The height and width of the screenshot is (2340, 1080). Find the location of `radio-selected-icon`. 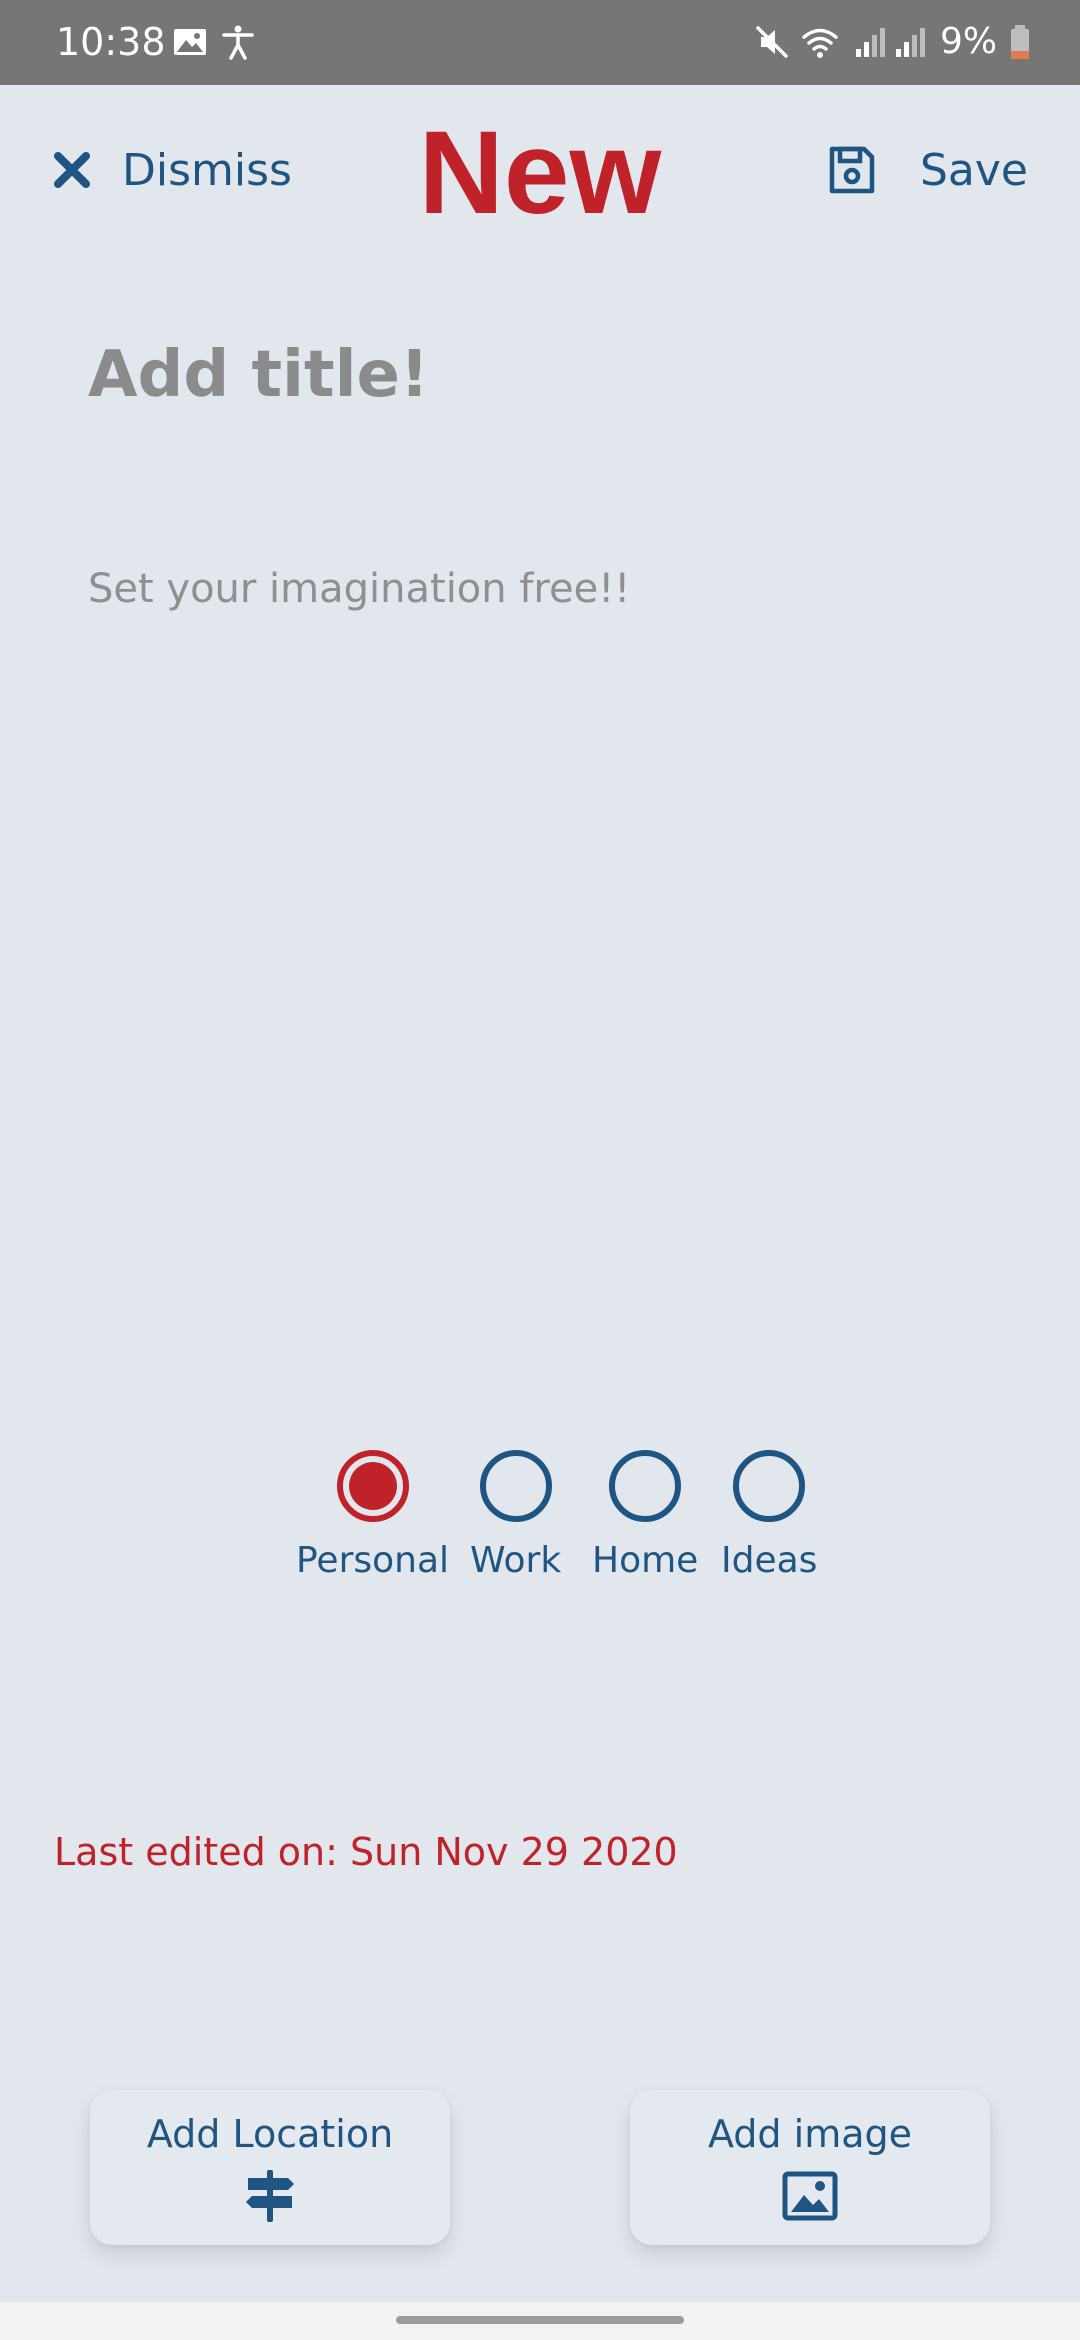

radio-selected-icon is located at coordinates (372, 1486).